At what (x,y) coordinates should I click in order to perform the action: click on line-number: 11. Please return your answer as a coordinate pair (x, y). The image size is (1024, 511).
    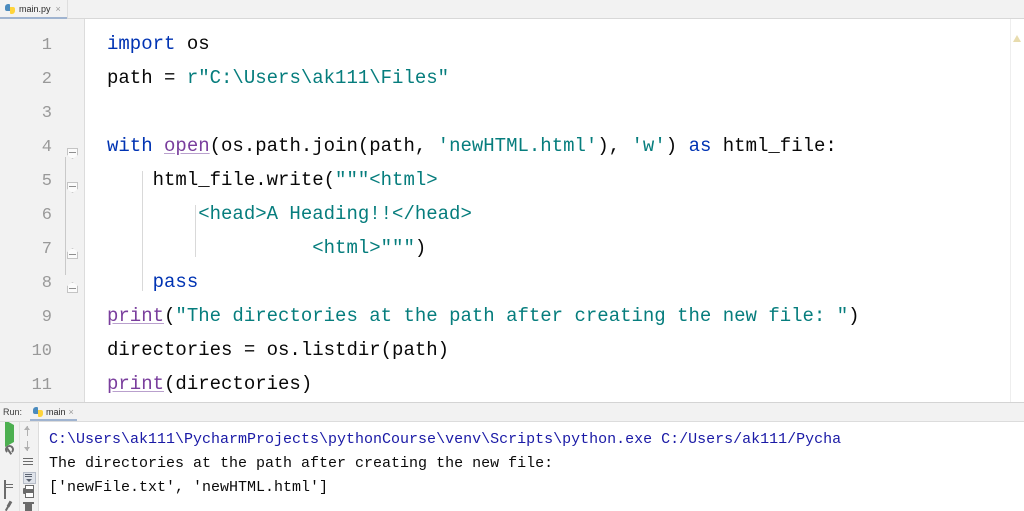
    Looking at the image, I should click on (41, 385).